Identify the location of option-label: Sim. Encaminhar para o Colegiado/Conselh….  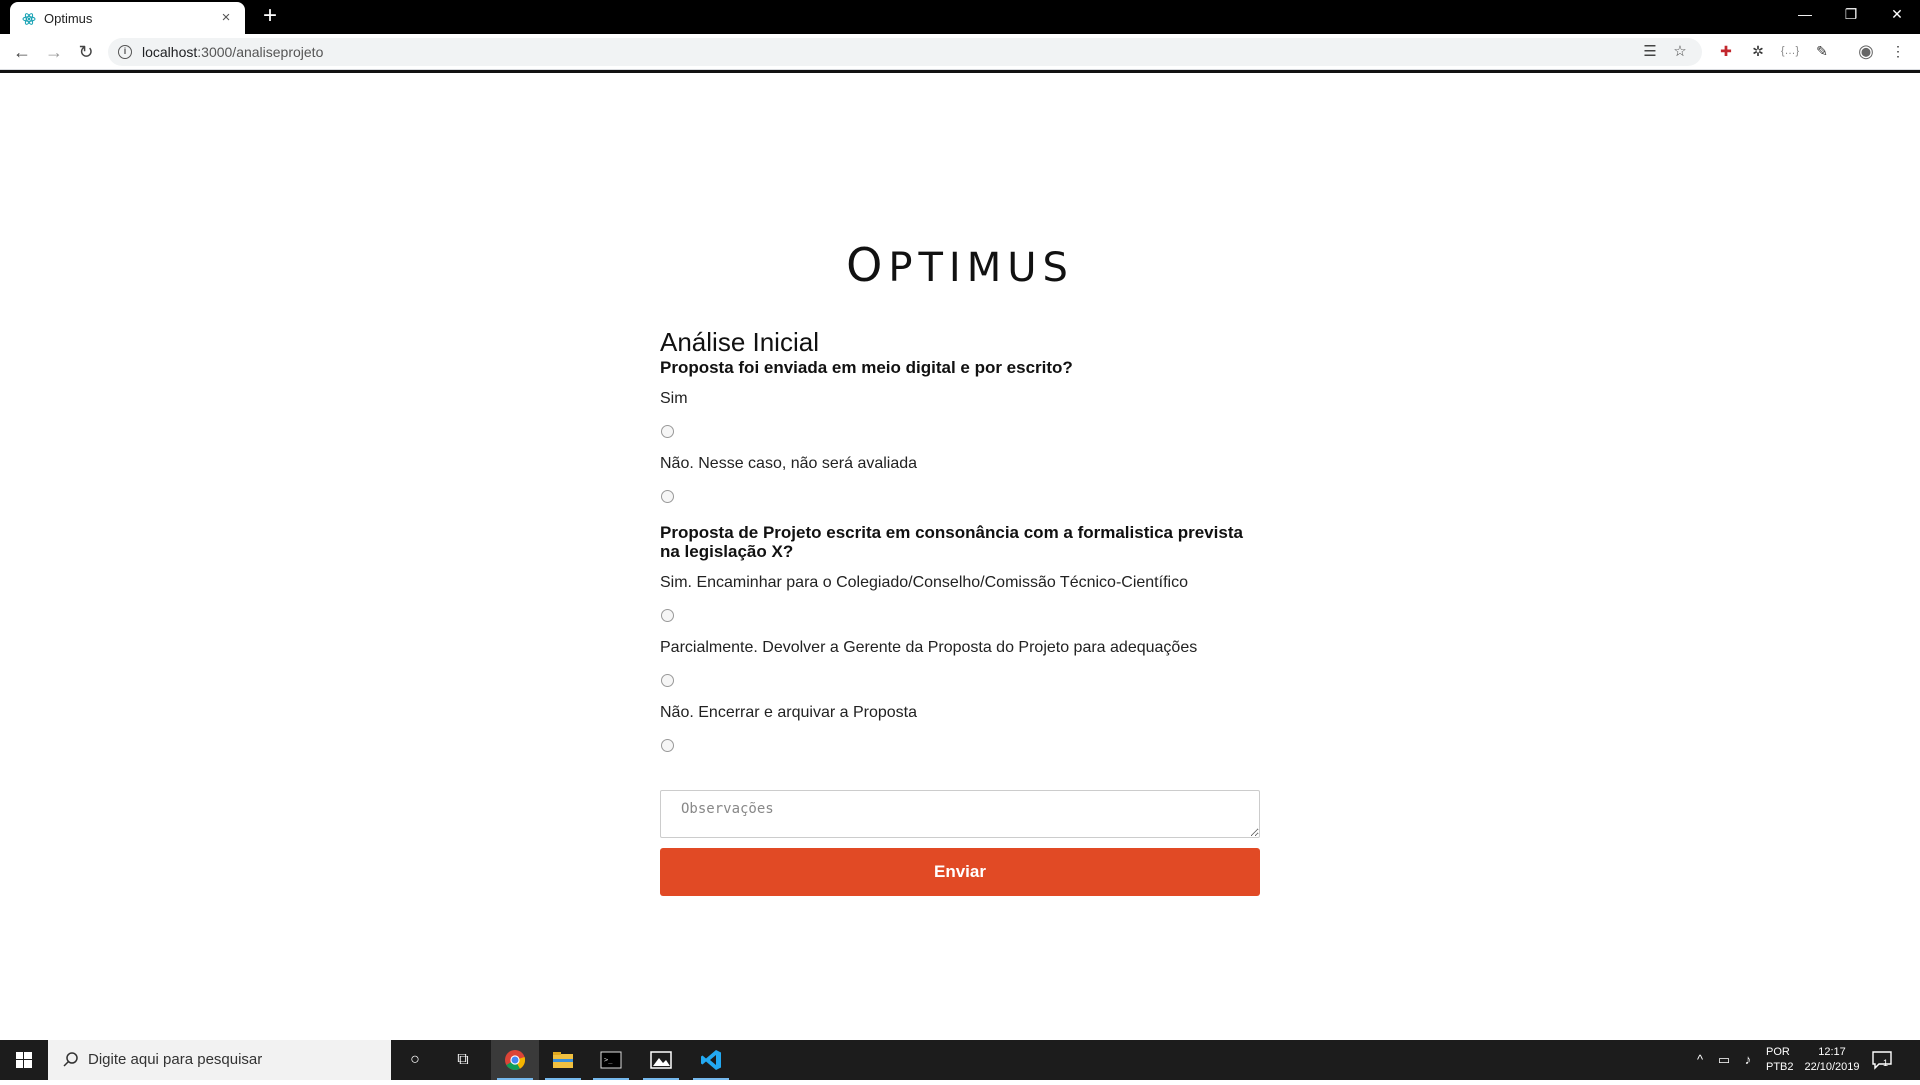
(924, 582).